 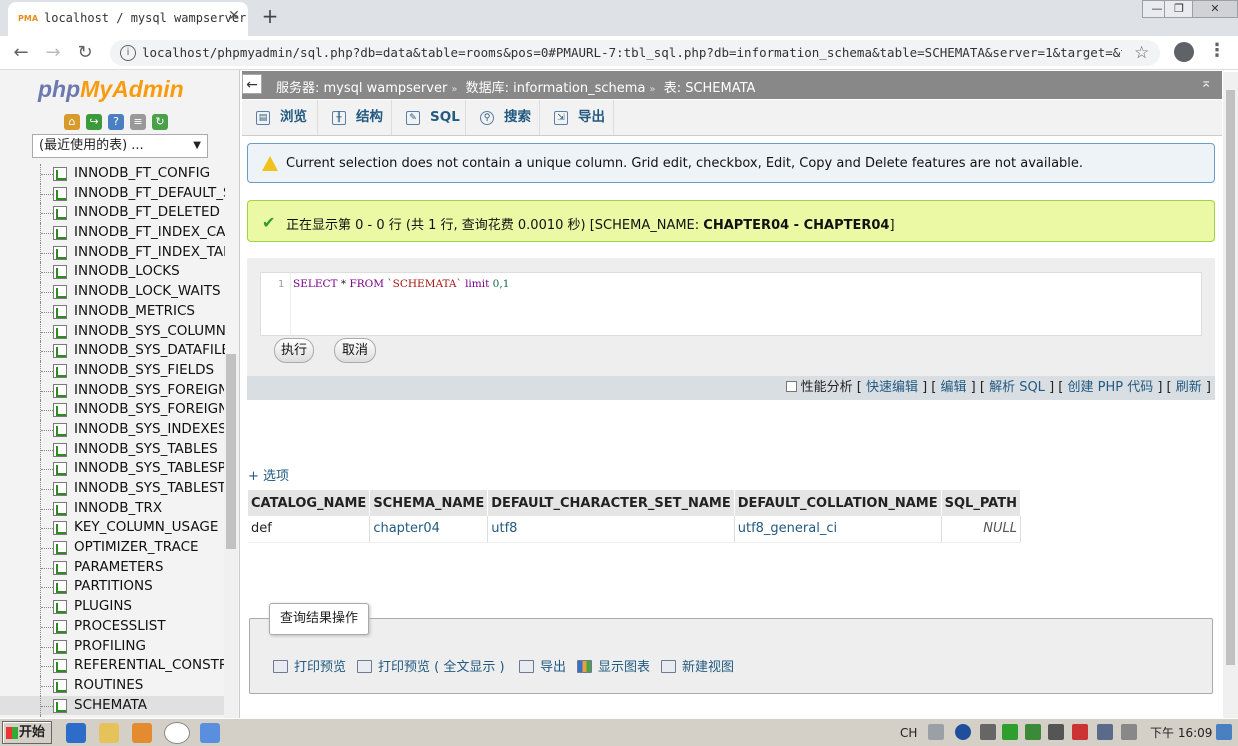 I want to click on folder-icon, so click(x=109, y=733).